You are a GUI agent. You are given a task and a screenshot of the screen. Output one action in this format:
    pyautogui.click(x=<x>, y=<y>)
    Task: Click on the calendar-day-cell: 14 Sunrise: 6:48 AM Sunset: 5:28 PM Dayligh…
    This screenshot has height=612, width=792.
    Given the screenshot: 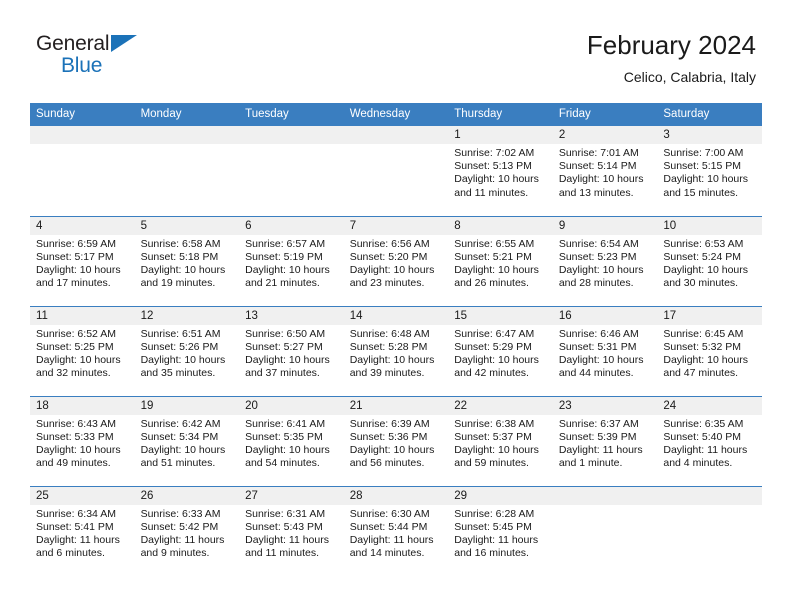 What is the action you would take?
    pyautogui.click(x=396, y=350)
    